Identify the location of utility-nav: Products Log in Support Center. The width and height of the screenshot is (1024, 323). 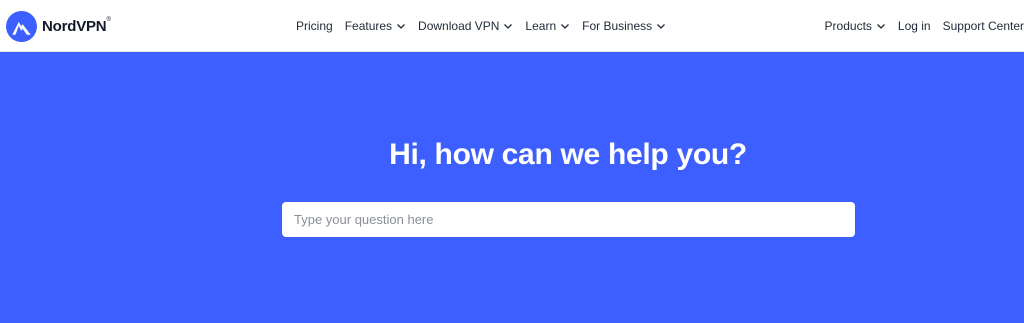
(918, 25).